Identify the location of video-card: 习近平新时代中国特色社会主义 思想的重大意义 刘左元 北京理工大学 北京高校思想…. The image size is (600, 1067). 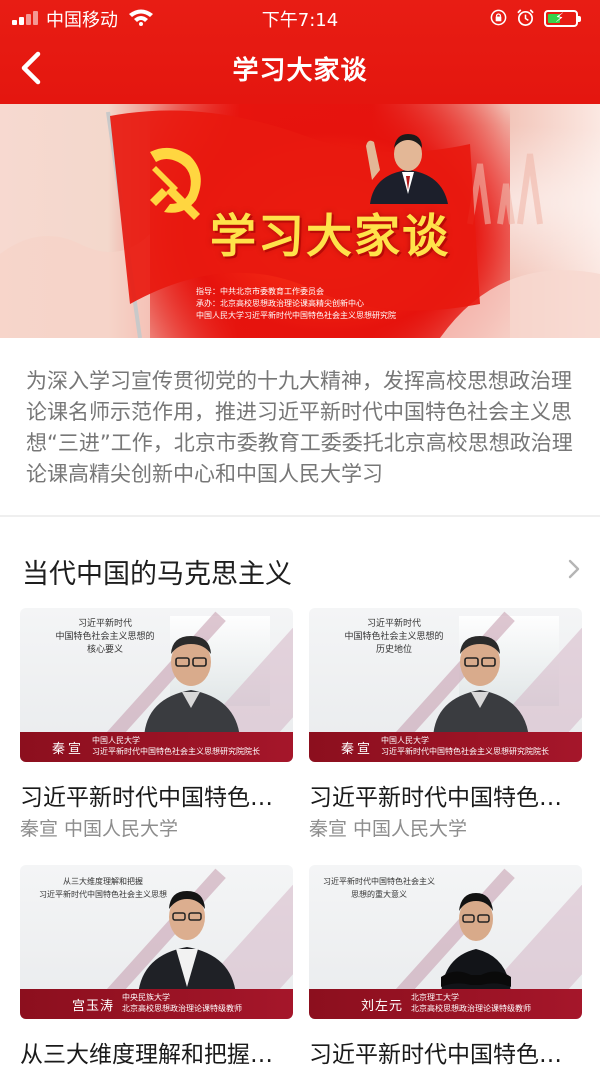
(445, 966).